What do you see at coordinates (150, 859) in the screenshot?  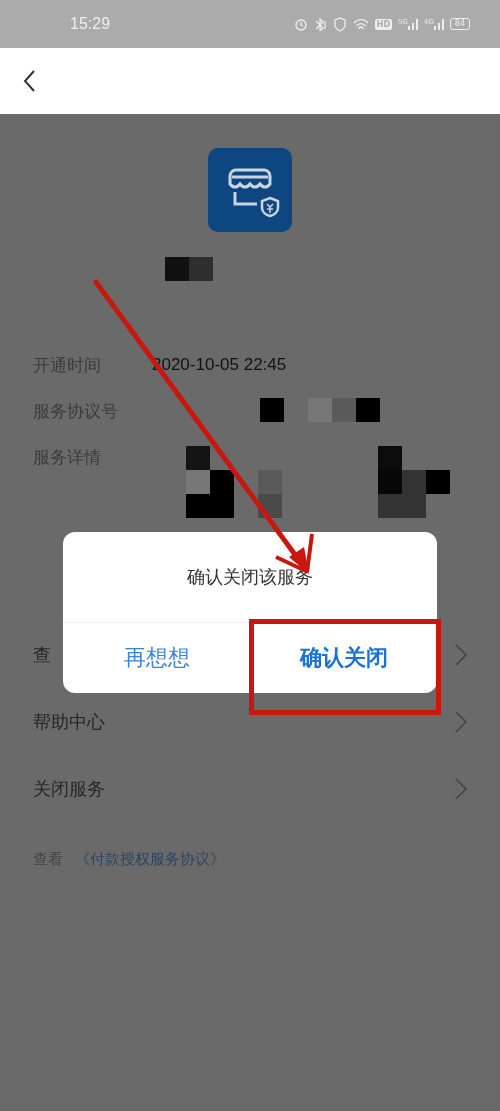 I see `agreement-link: 《付款授权服务协议》` at bounding box center [150, 859].